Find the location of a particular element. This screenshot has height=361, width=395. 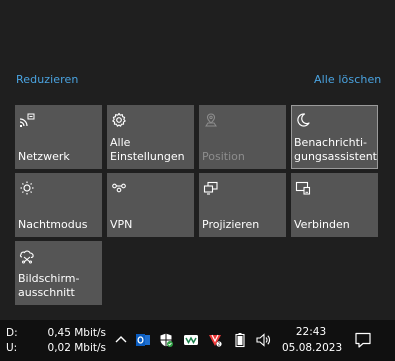

notification-icon is located at coordinates (363, 340).